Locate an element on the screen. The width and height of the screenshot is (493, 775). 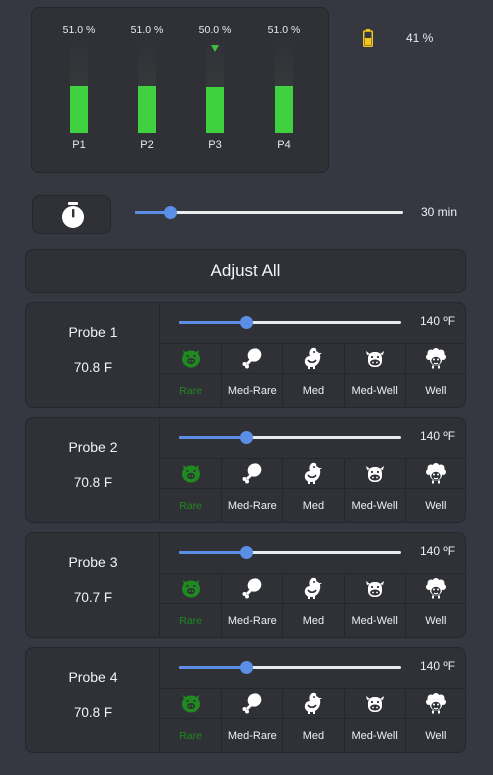
probe-info: Probe 2 70.8 F is located at coordinates (93, 470).